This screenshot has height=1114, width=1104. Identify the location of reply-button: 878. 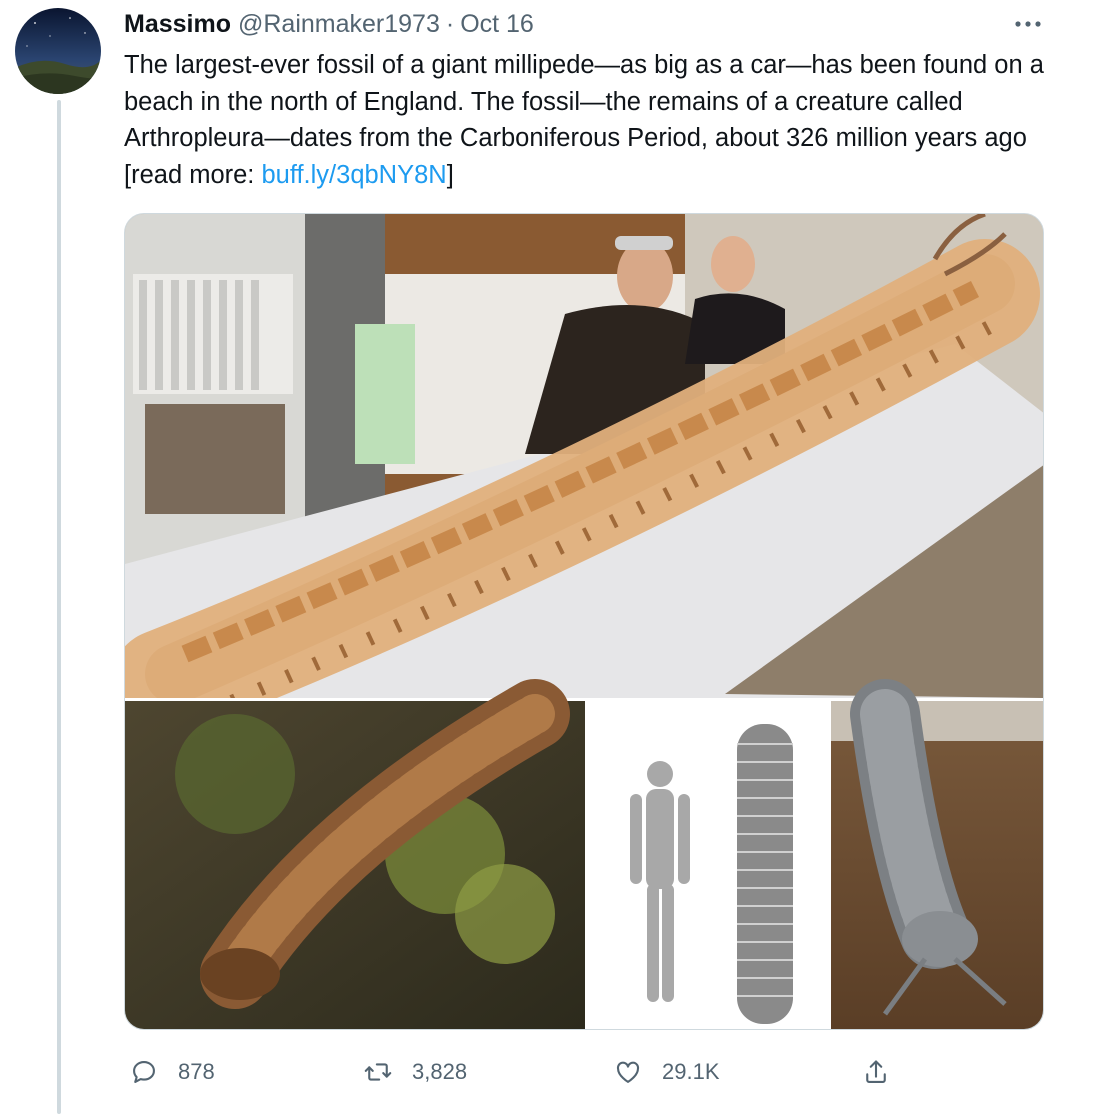
(169, 1072).